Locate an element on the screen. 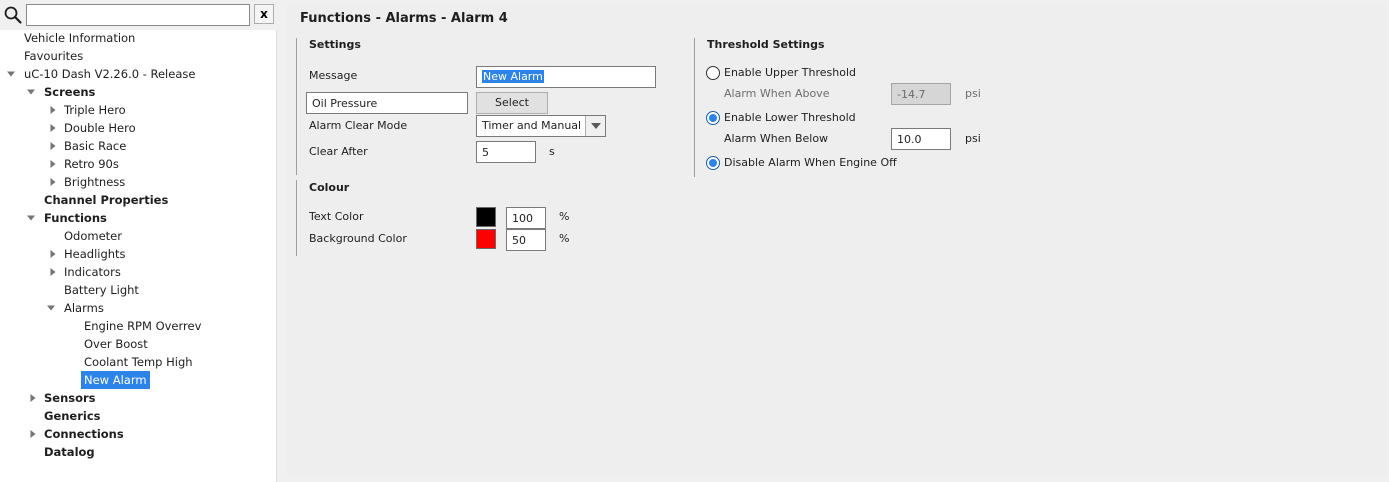 The image size is (1389, 482). tree-item-datalog: Datalog is located at coordinates (138, 452).